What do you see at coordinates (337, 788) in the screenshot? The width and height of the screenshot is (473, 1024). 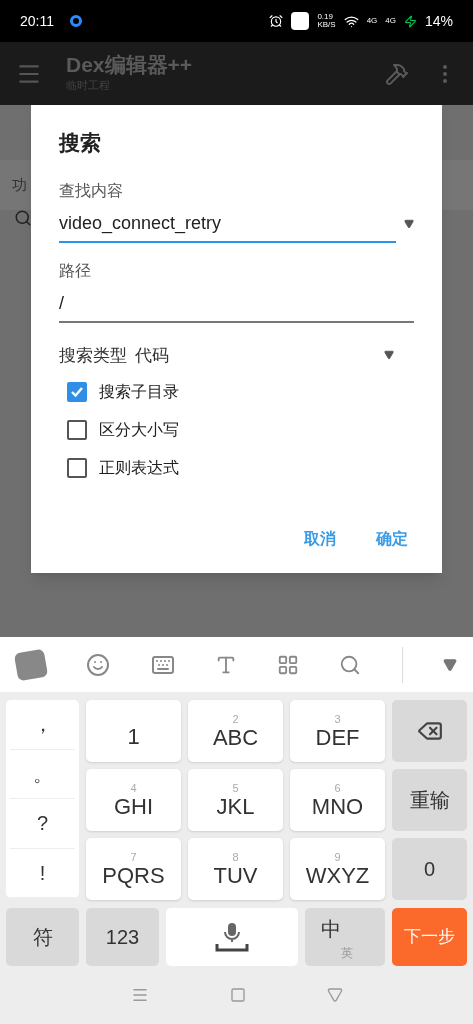 I see `key-digit: 6` at bounding box center [337, 788].